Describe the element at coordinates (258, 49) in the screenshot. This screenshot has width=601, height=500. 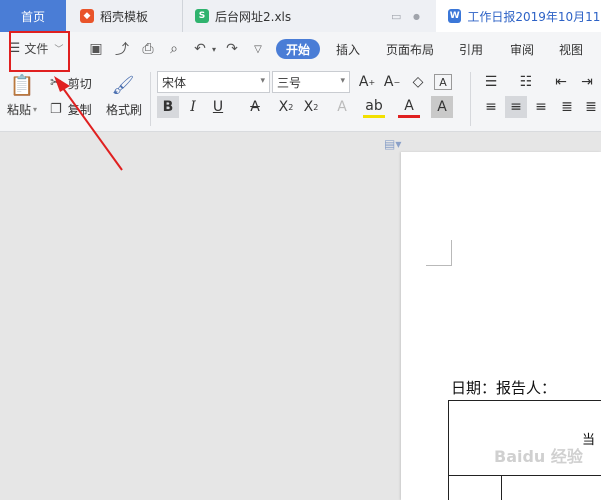
I see `customize-dropdown-icon: ▽` at that location.